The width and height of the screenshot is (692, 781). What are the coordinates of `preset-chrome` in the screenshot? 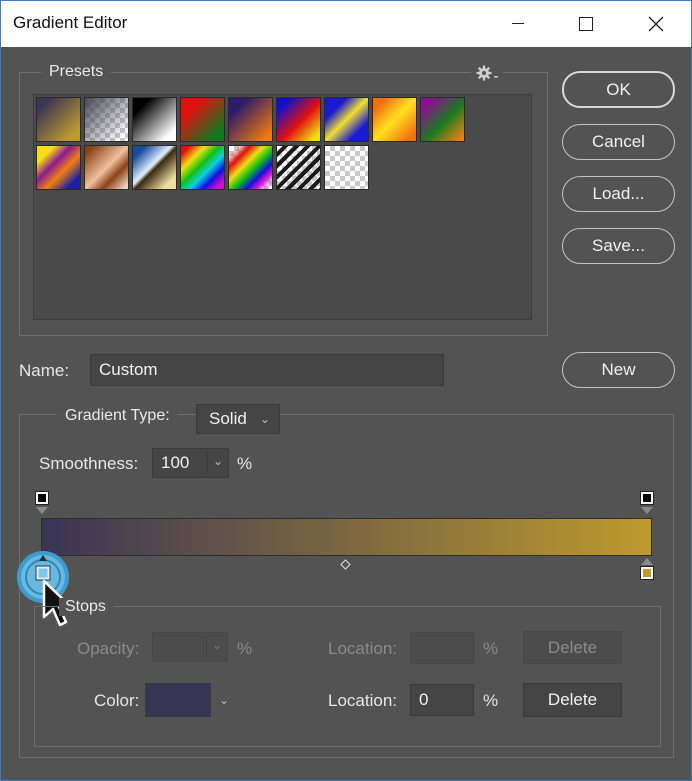 It's located at (154, 167).